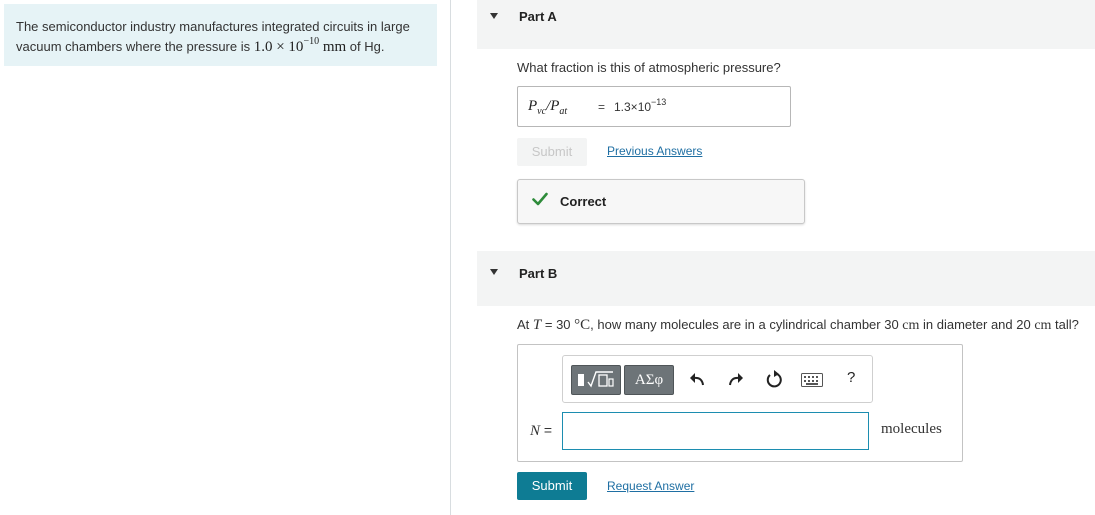 The image size is (1095, 515). Describe the element at coordinates (717, 379) in the screenshot. I see `math-toolbar: ΑΣφ ?` at that location.